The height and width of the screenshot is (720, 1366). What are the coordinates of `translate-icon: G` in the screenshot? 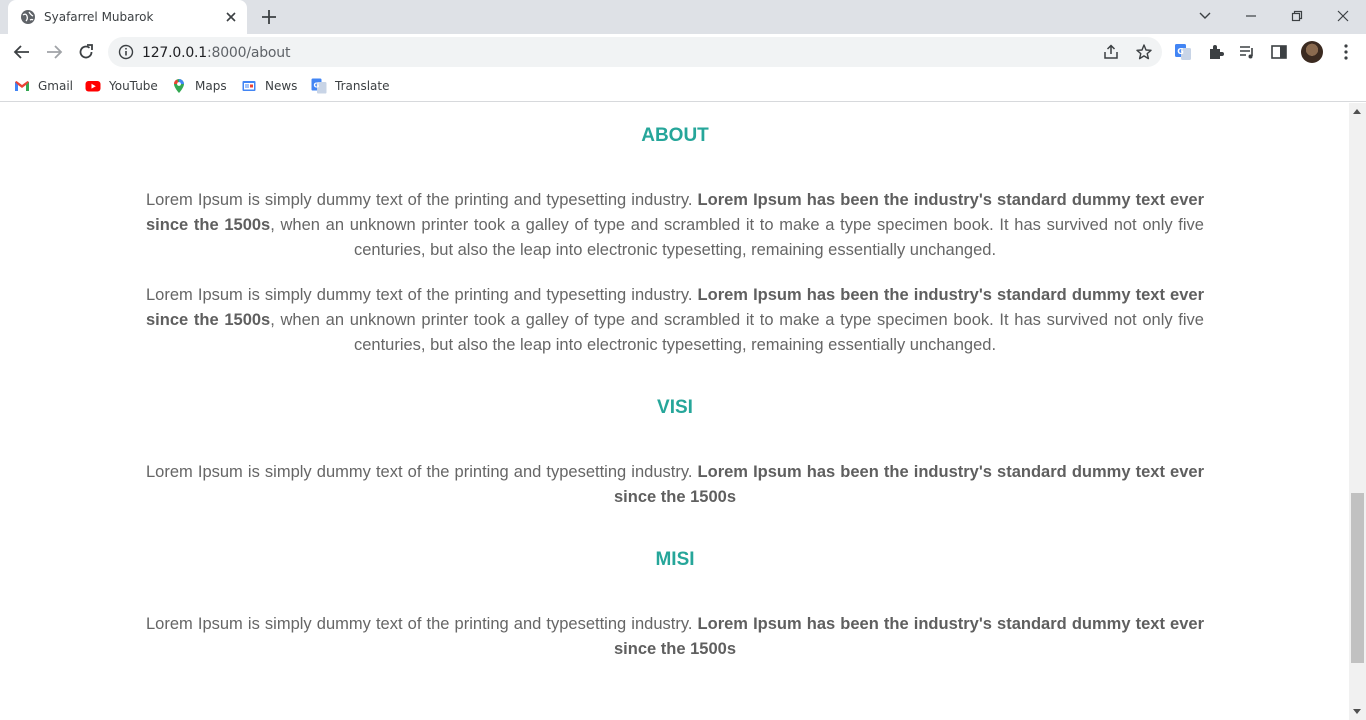 It's located at (319, 86).